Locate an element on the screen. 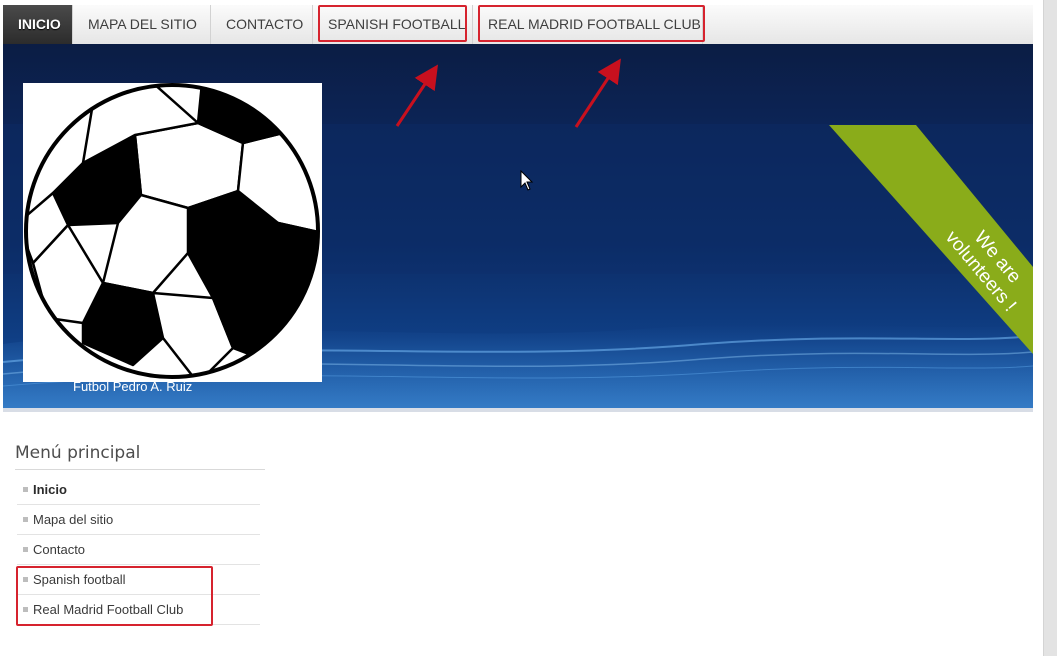 Image resolution: width=1057 pixels, height=656 pixels. site-logo is located at coordinates (172, 232).